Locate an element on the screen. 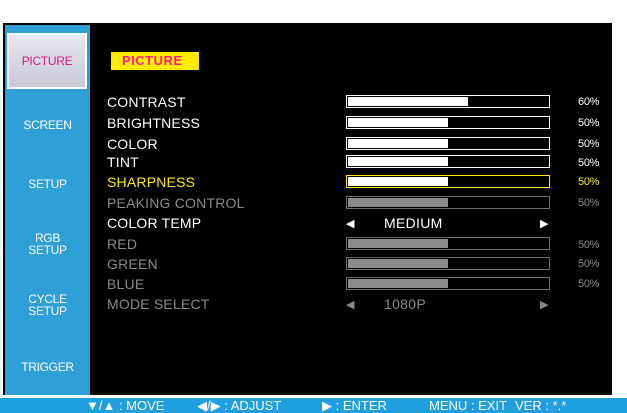  sharpness-slider is located at coordinates (448, 181).